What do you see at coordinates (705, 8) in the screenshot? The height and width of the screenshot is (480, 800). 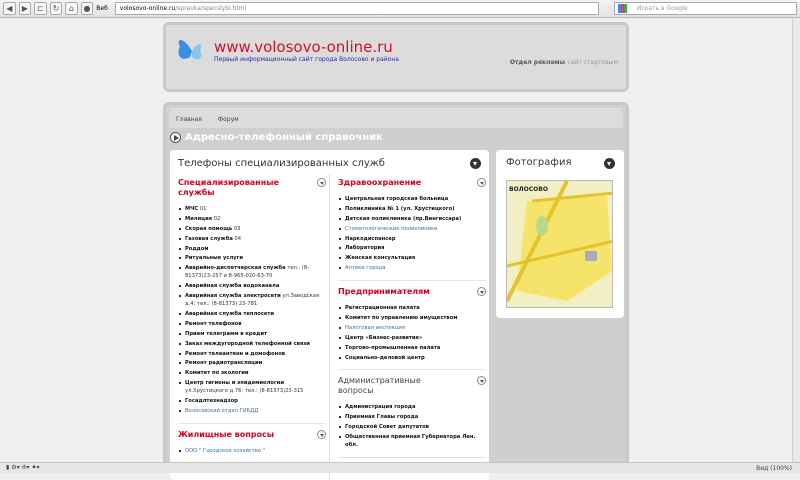 I see `search-input: Искать в Google` at bounding box center [705, 8].